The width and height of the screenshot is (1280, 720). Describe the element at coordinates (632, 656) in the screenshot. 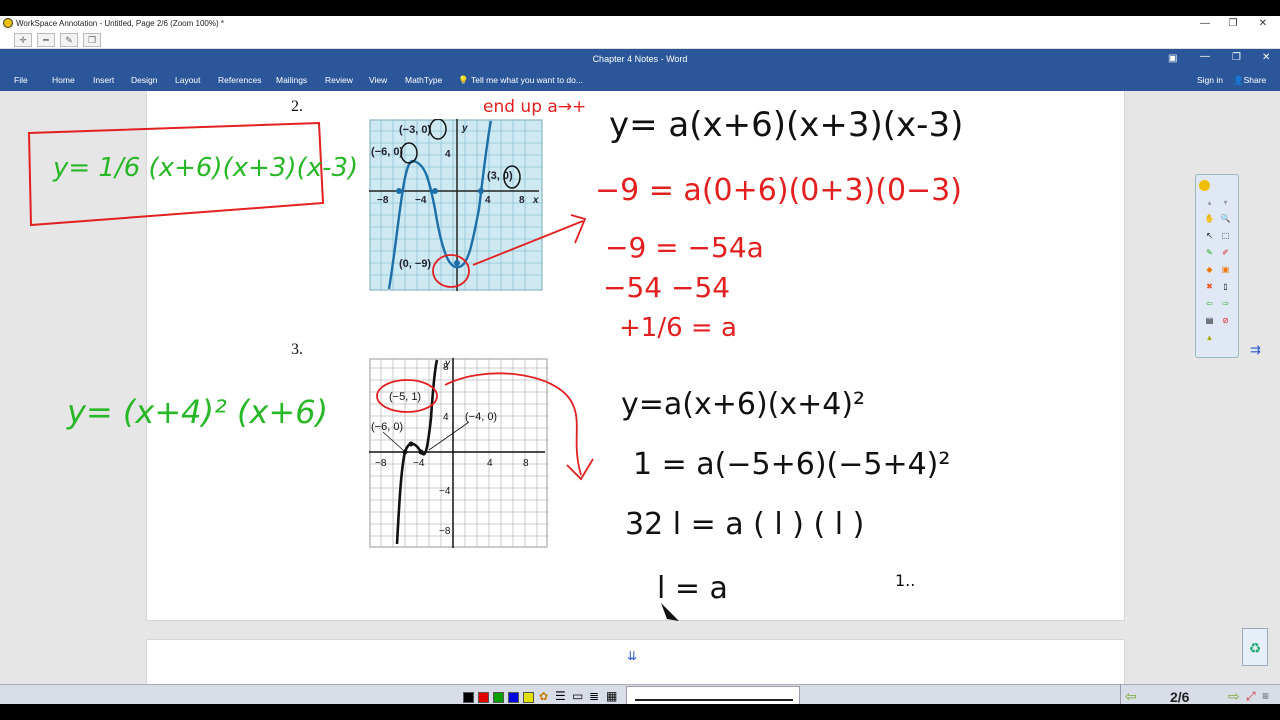

I see `scroll-down-double-icon: ⇊` at that location.